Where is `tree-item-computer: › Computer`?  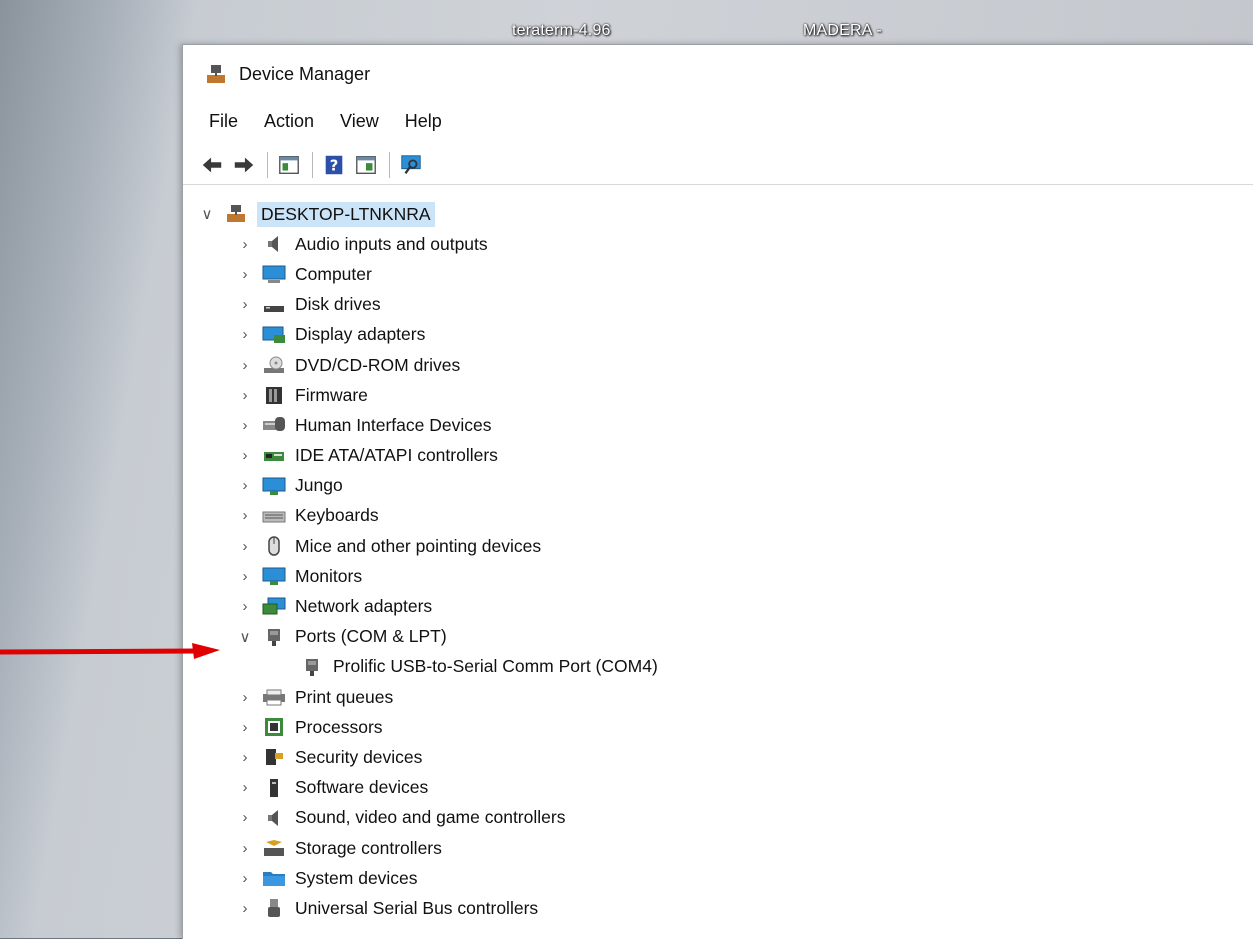 tree-item-computer: › Computer is located at coordinates (717, 274).